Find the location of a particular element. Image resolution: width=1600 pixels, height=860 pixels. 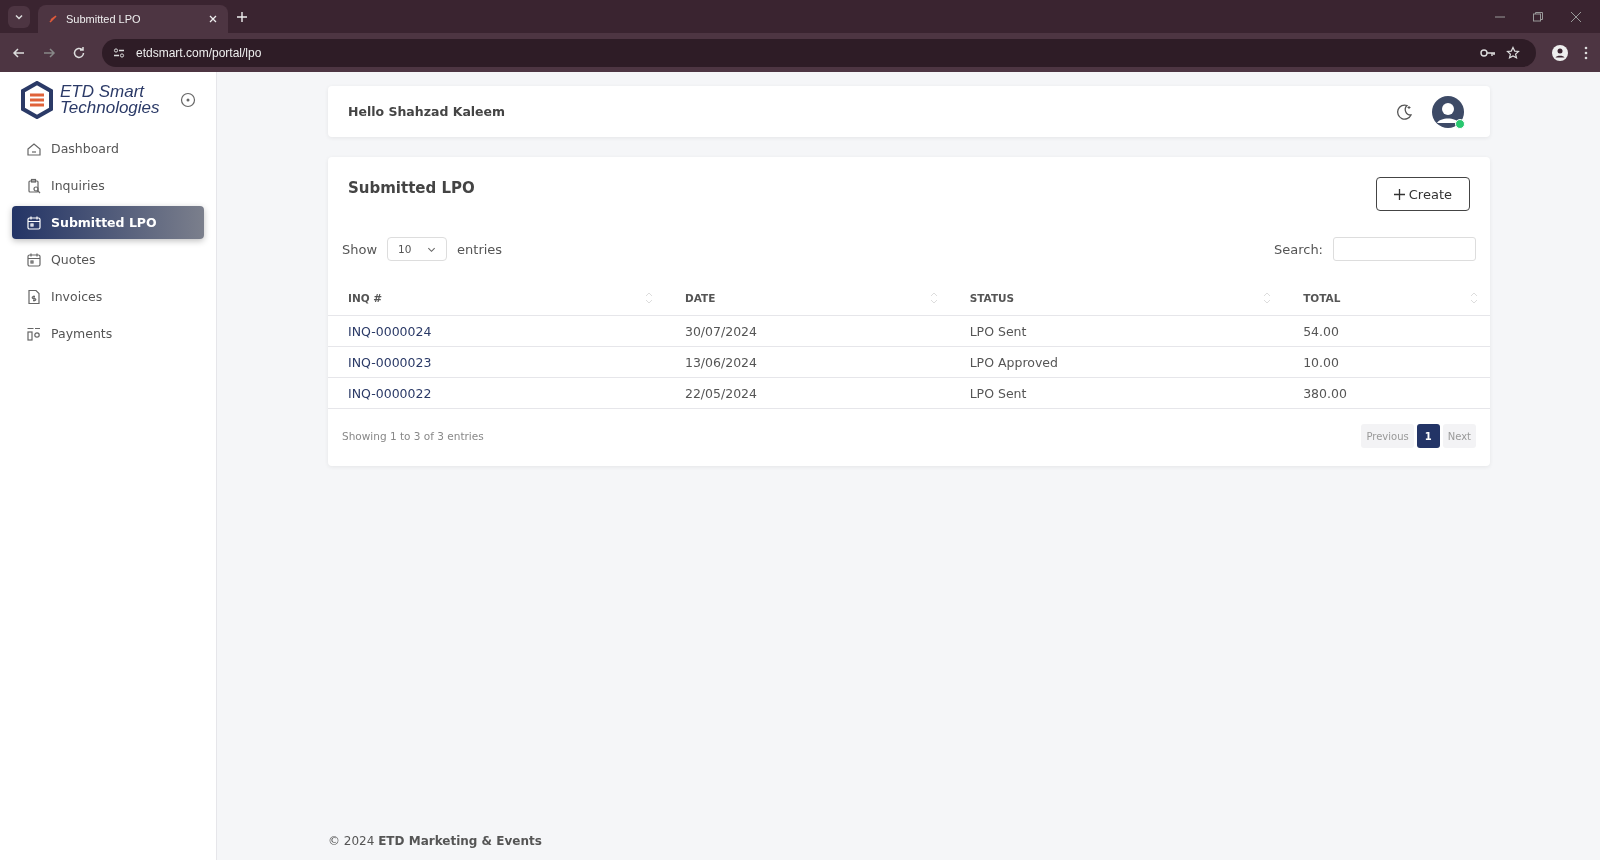

plus-icon is located at coordinates (1399, 194).